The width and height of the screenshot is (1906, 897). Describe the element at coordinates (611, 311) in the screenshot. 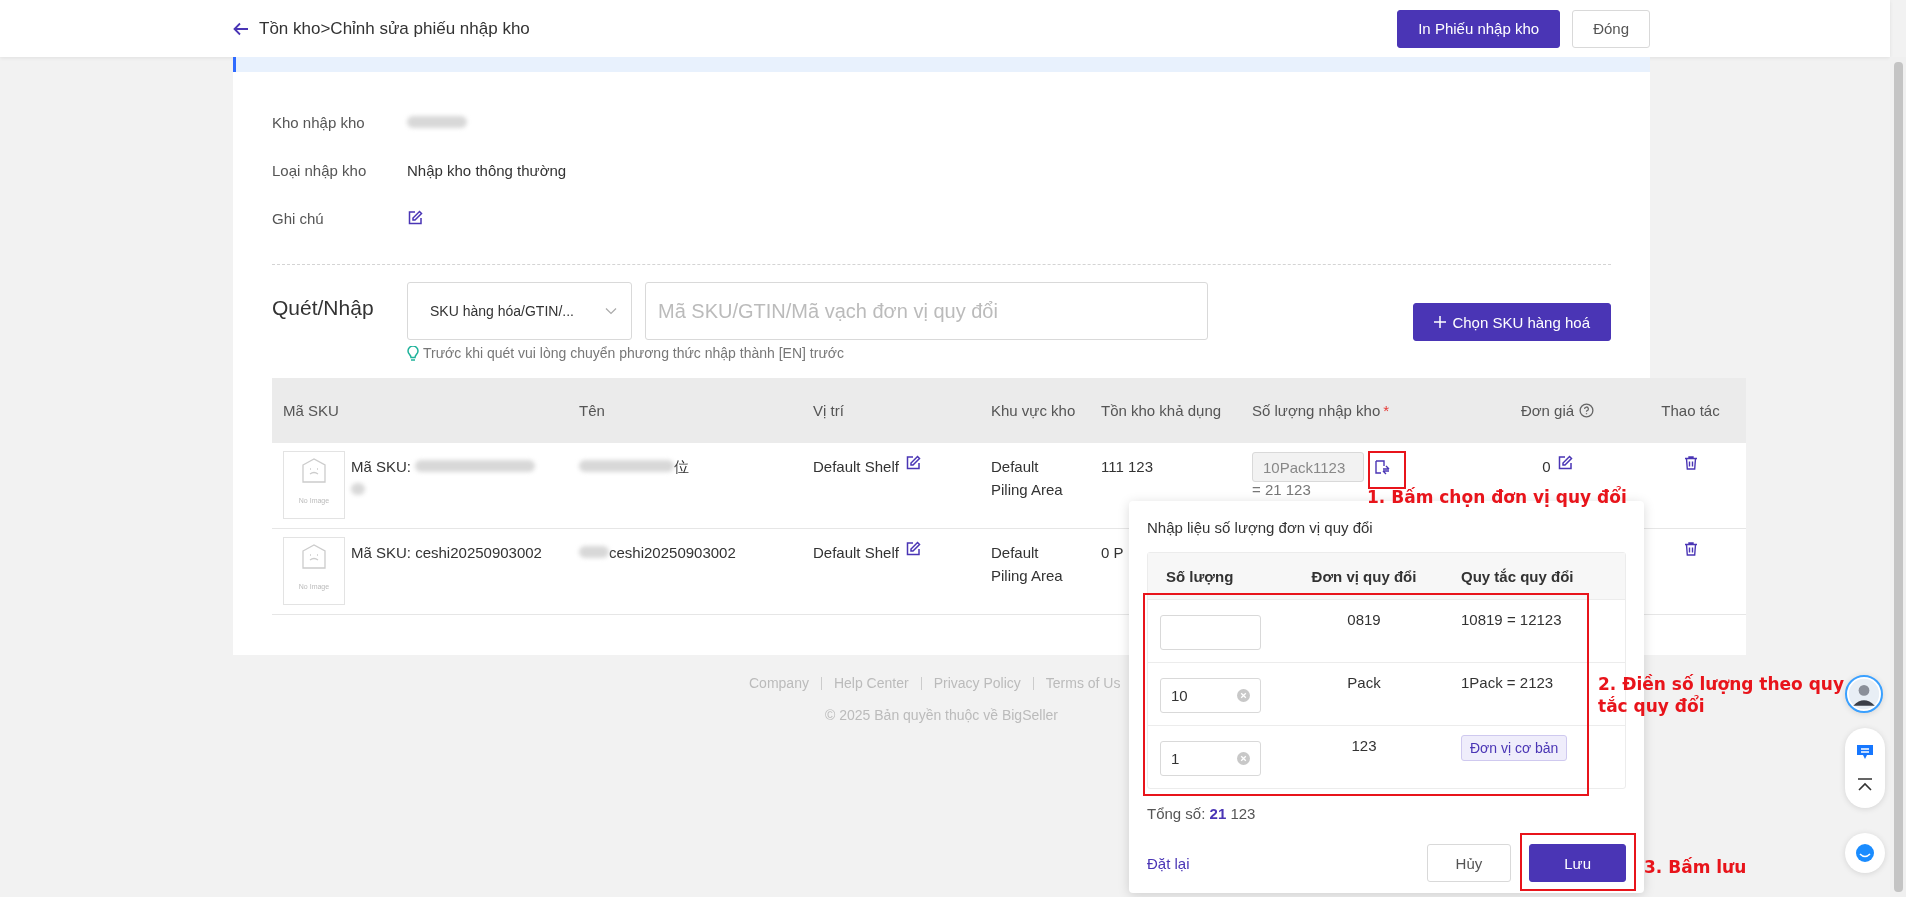

I see `chevron-down-icon` at that location.